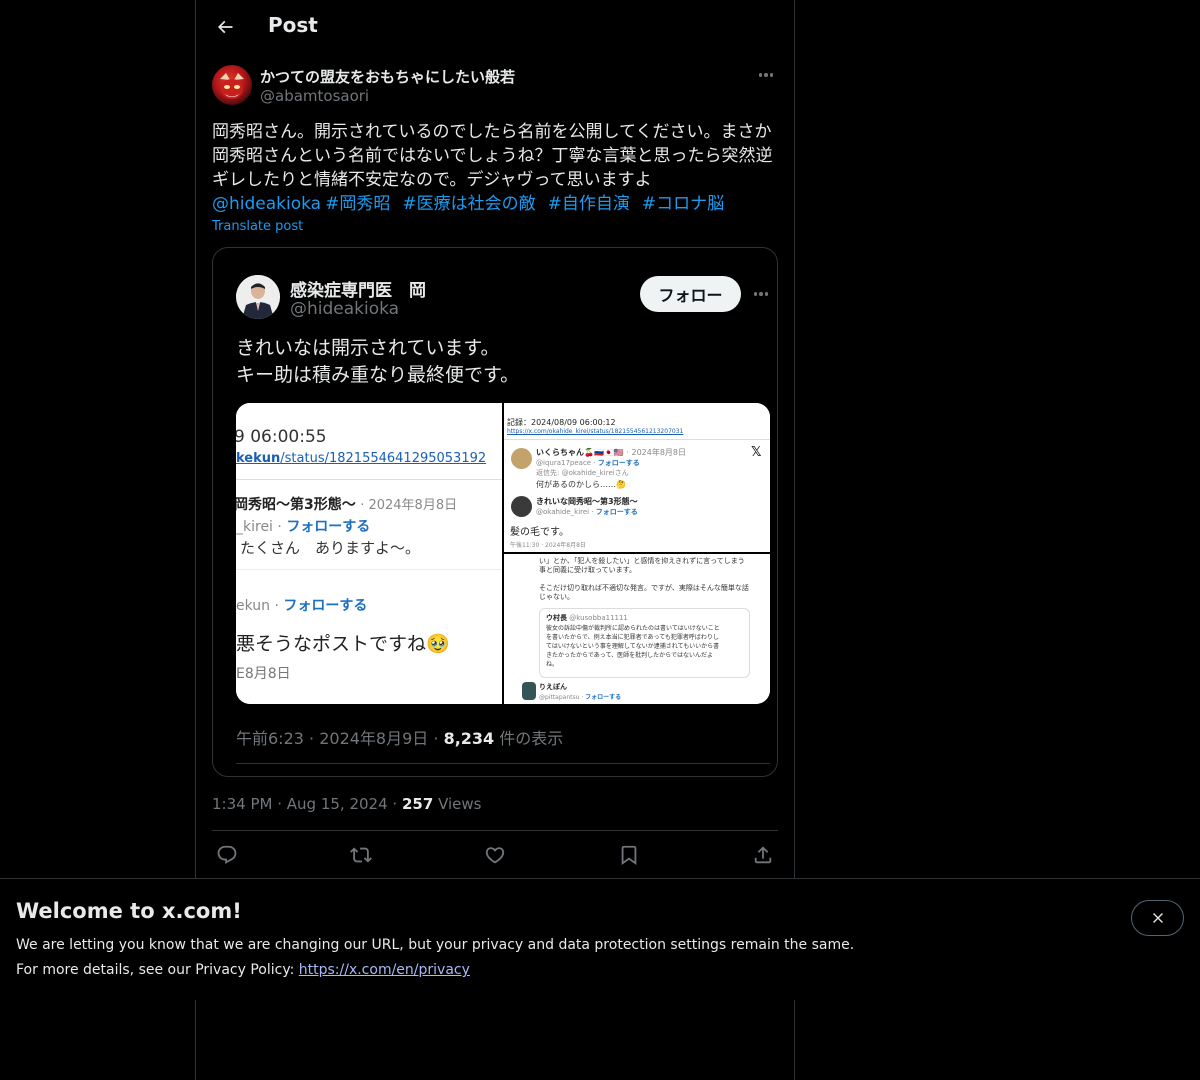 The height and width of the screenshot is (1080, 1200). I want to click on post-actions, so click(495, 855).